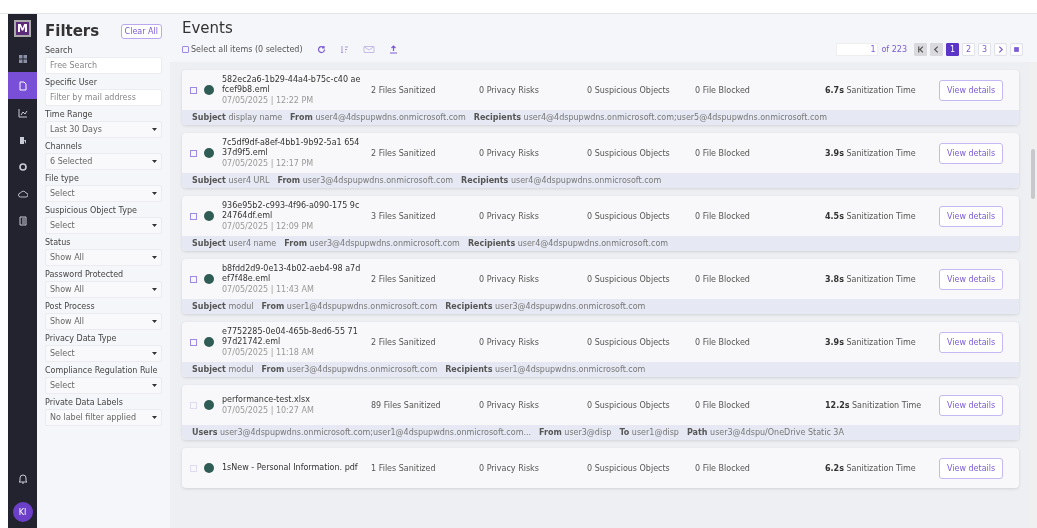  I want to click on filter-dropdown: No label filter applied, so click(103, 417).